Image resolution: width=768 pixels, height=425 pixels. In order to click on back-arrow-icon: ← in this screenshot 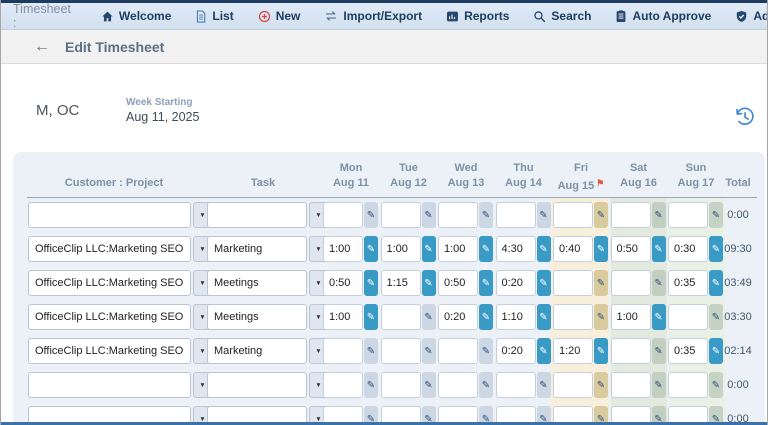, I will do `click(42, 46)`.